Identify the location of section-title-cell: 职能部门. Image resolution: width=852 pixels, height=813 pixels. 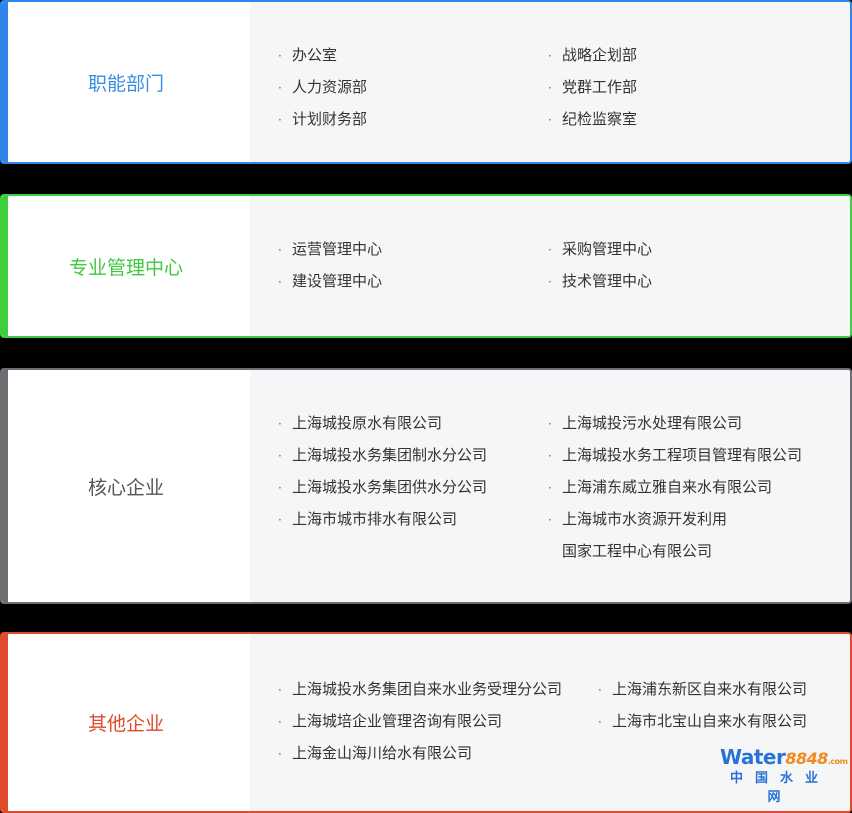
(126, 82).